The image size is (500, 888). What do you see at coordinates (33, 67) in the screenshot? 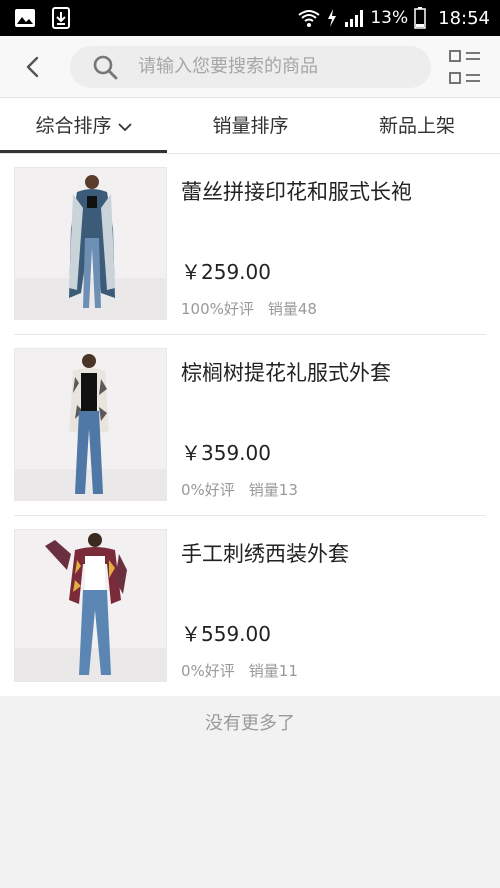
I see `back-arrow-icon` at bounding box center [33, 67].